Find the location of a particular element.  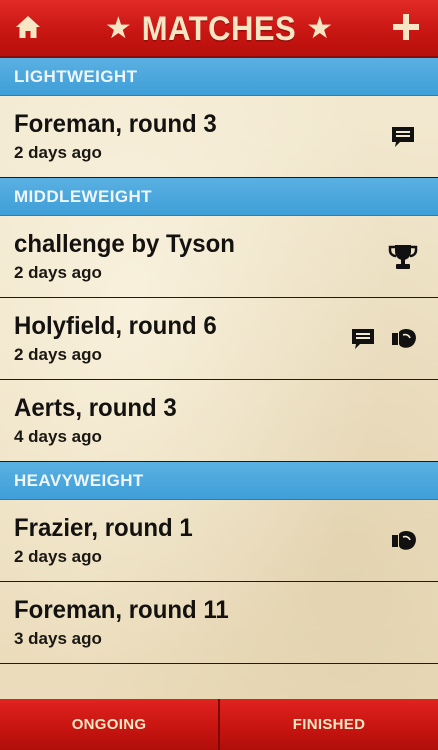

tab-finished: FINISHED is located at coordinates (329, 724).